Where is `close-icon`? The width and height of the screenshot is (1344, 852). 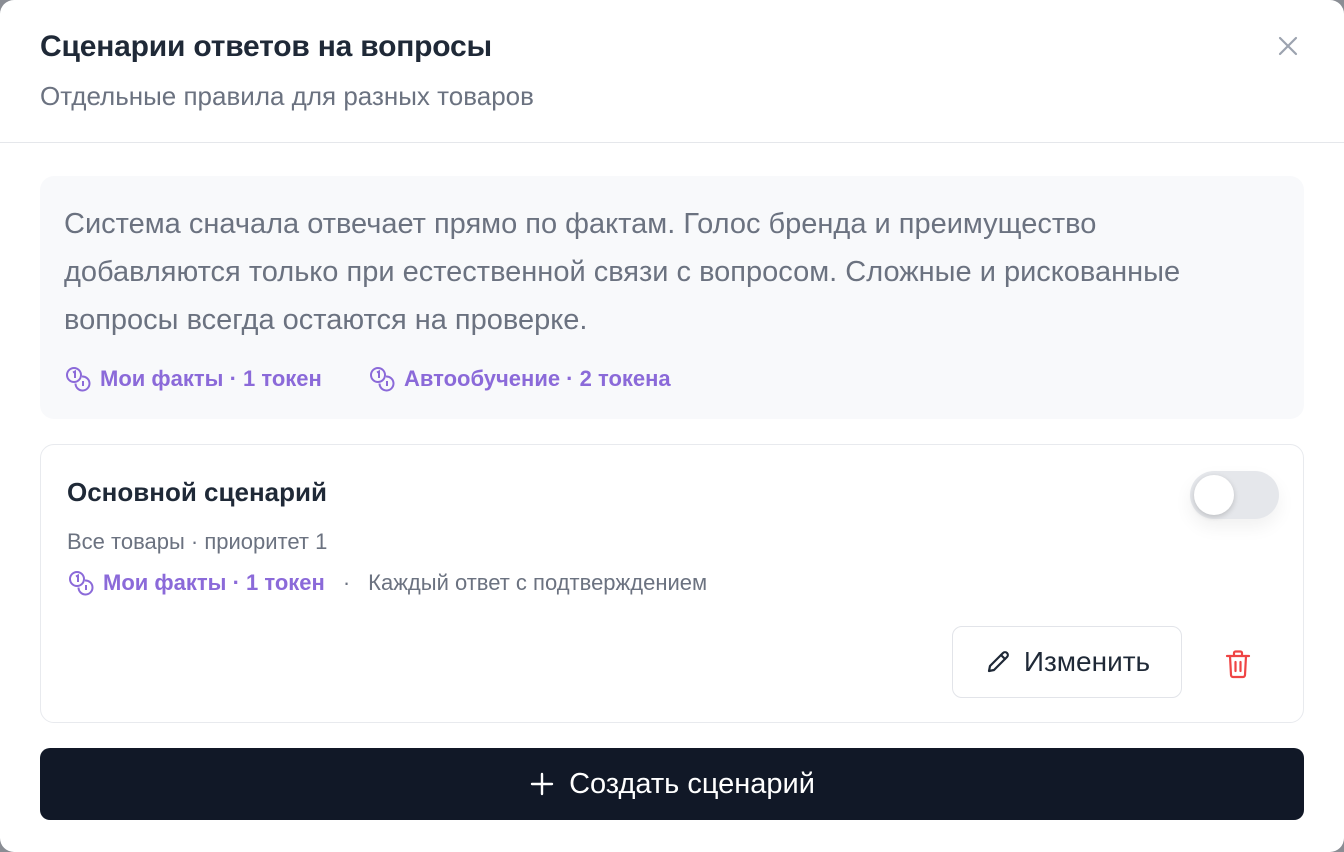
close-icon is located at coordinates (1288, 46).